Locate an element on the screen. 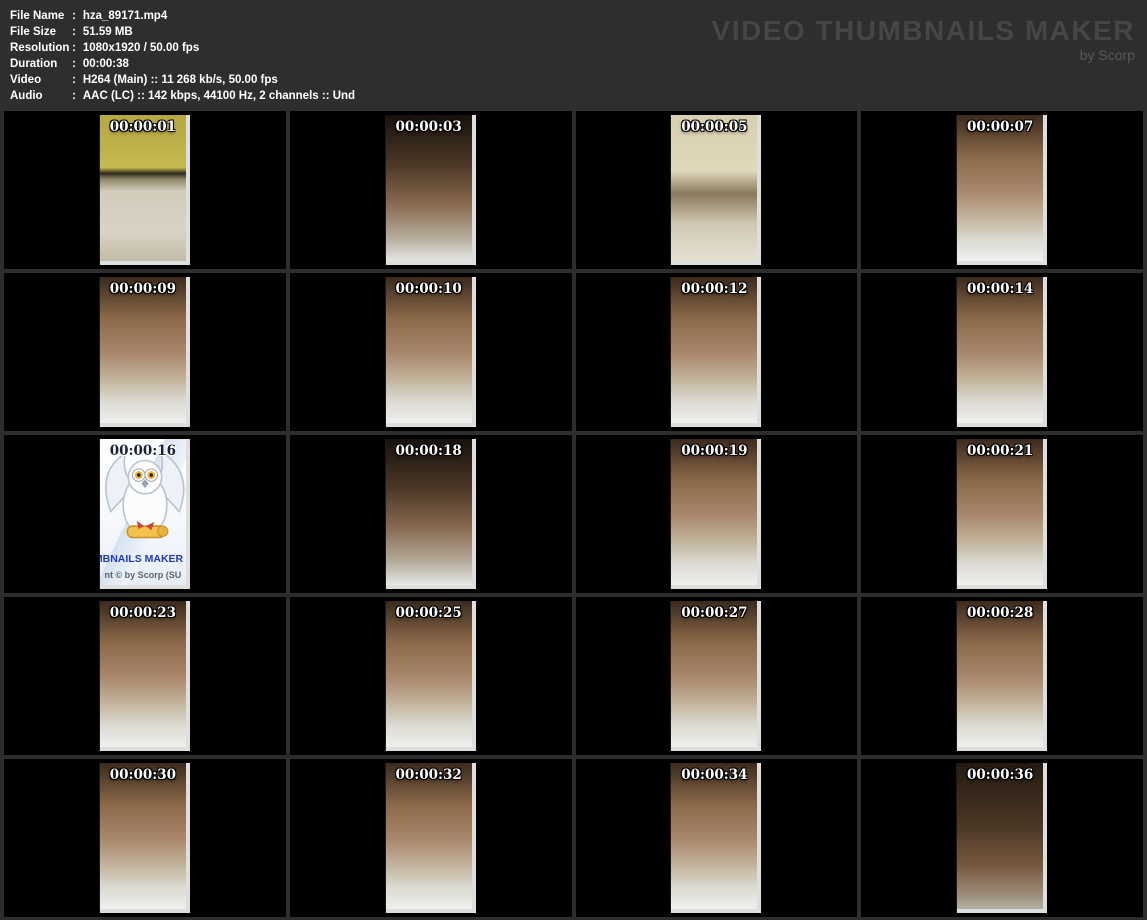  thumbnail-cell: 00:00:18 is located at coordinates (430, 514).